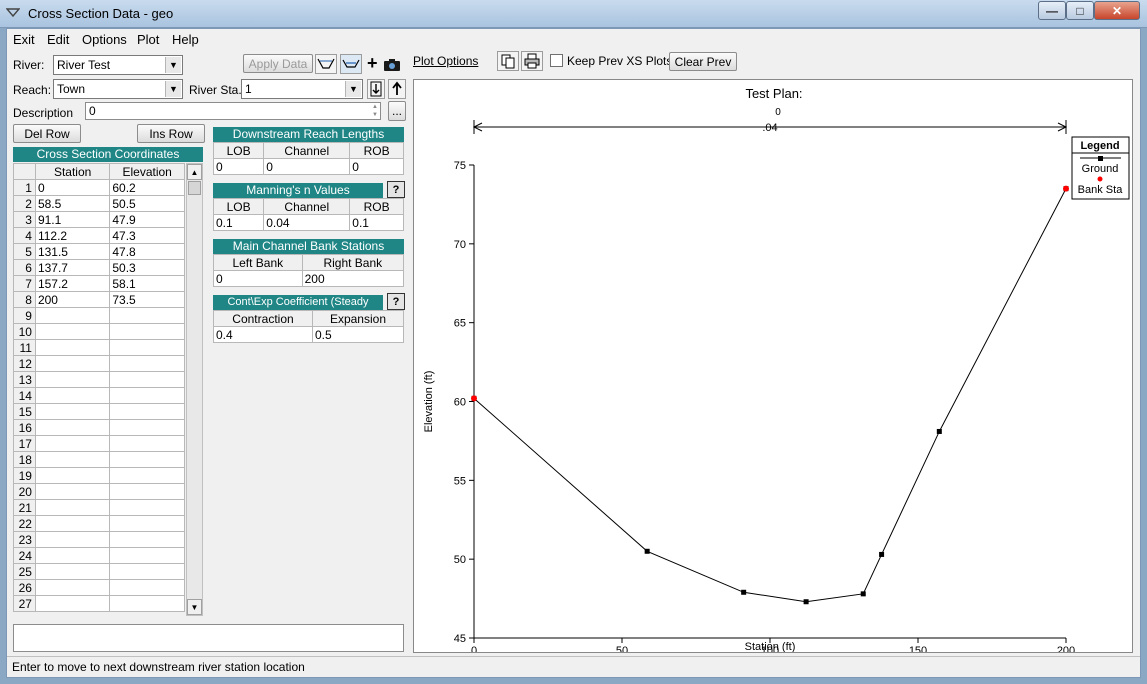 This screenshot has height=684, width=1147. I want to click on expansion-field: 0.5, so click(358, 334).